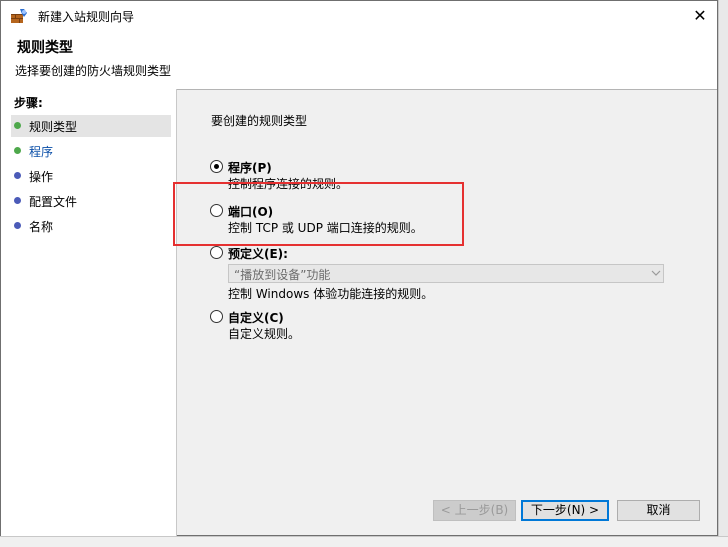 The width and height of the screenshot is (728, 547). What do you see at coordinates (565, 510) in the screenshot?
I see `next-button: 下一步(N) >` at bounding box center [565, 510].